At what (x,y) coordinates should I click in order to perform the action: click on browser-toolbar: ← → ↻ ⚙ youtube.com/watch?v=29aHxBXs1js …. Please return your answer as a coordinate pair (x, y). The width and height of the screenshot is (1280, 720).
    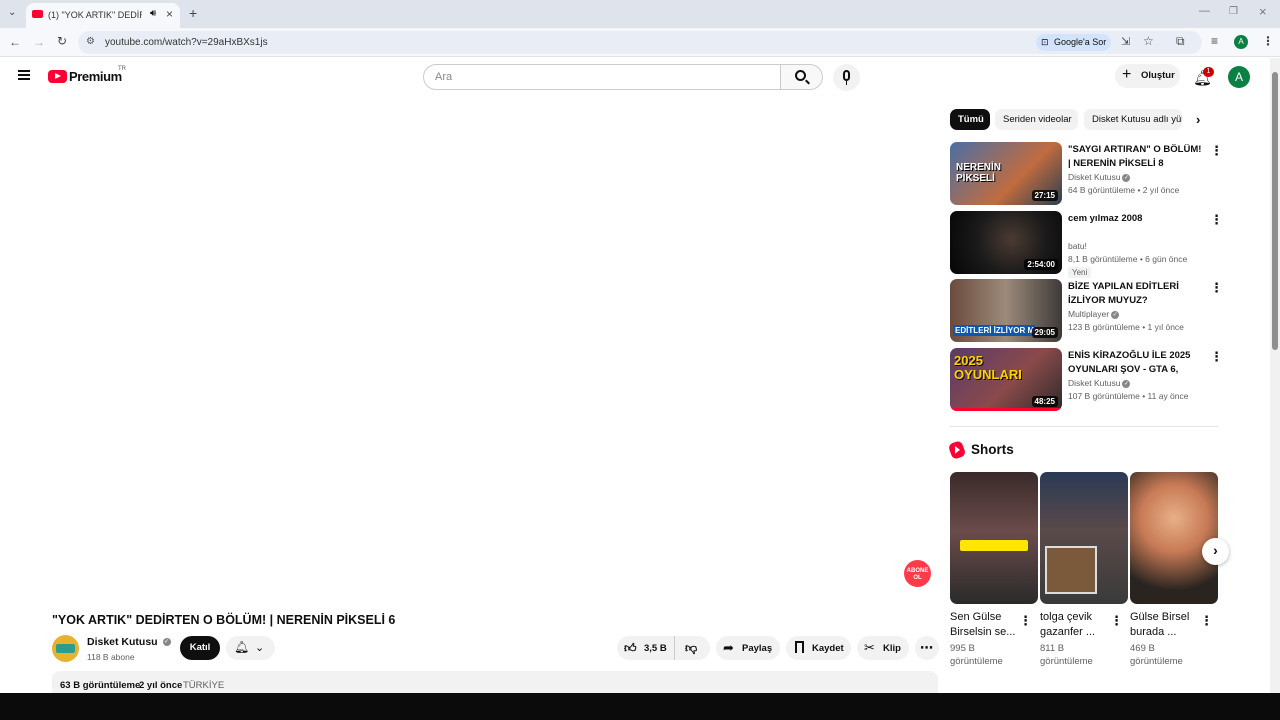
    Looking at the image, I should click on (640, 42).